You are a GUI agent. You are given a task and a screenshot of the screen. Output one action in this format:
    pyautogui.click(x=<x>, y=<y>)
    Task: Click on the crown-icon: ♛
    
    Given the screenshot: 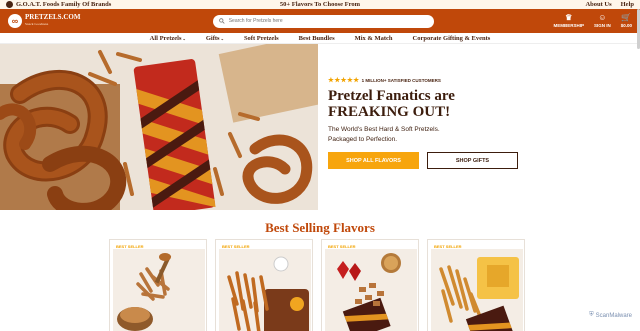 What is the action you would take?
    pyautogui.click(x=569, y=17)
    